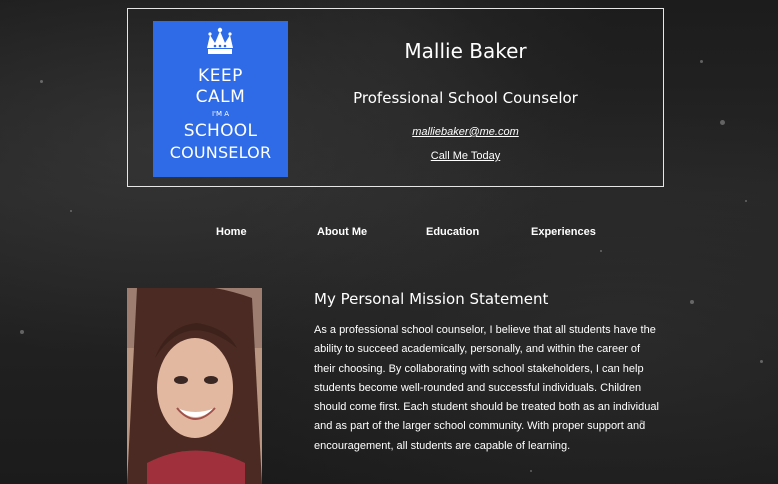 The height and width of the screenshot is (484, 778). Describe the element at coordinates (431, 299) in the screenshot. I see `mission-title: My Personal Mission Statement` at that location.